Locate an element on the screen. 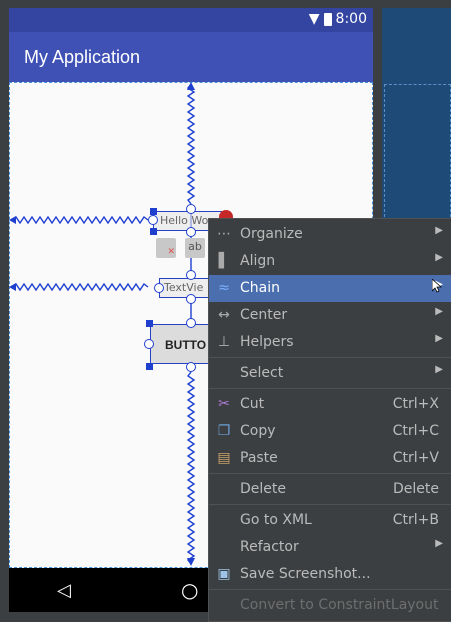 The height and width of the screenshot is (622, 451). button-widget: BUTTO is located at coordinates (181, 344).